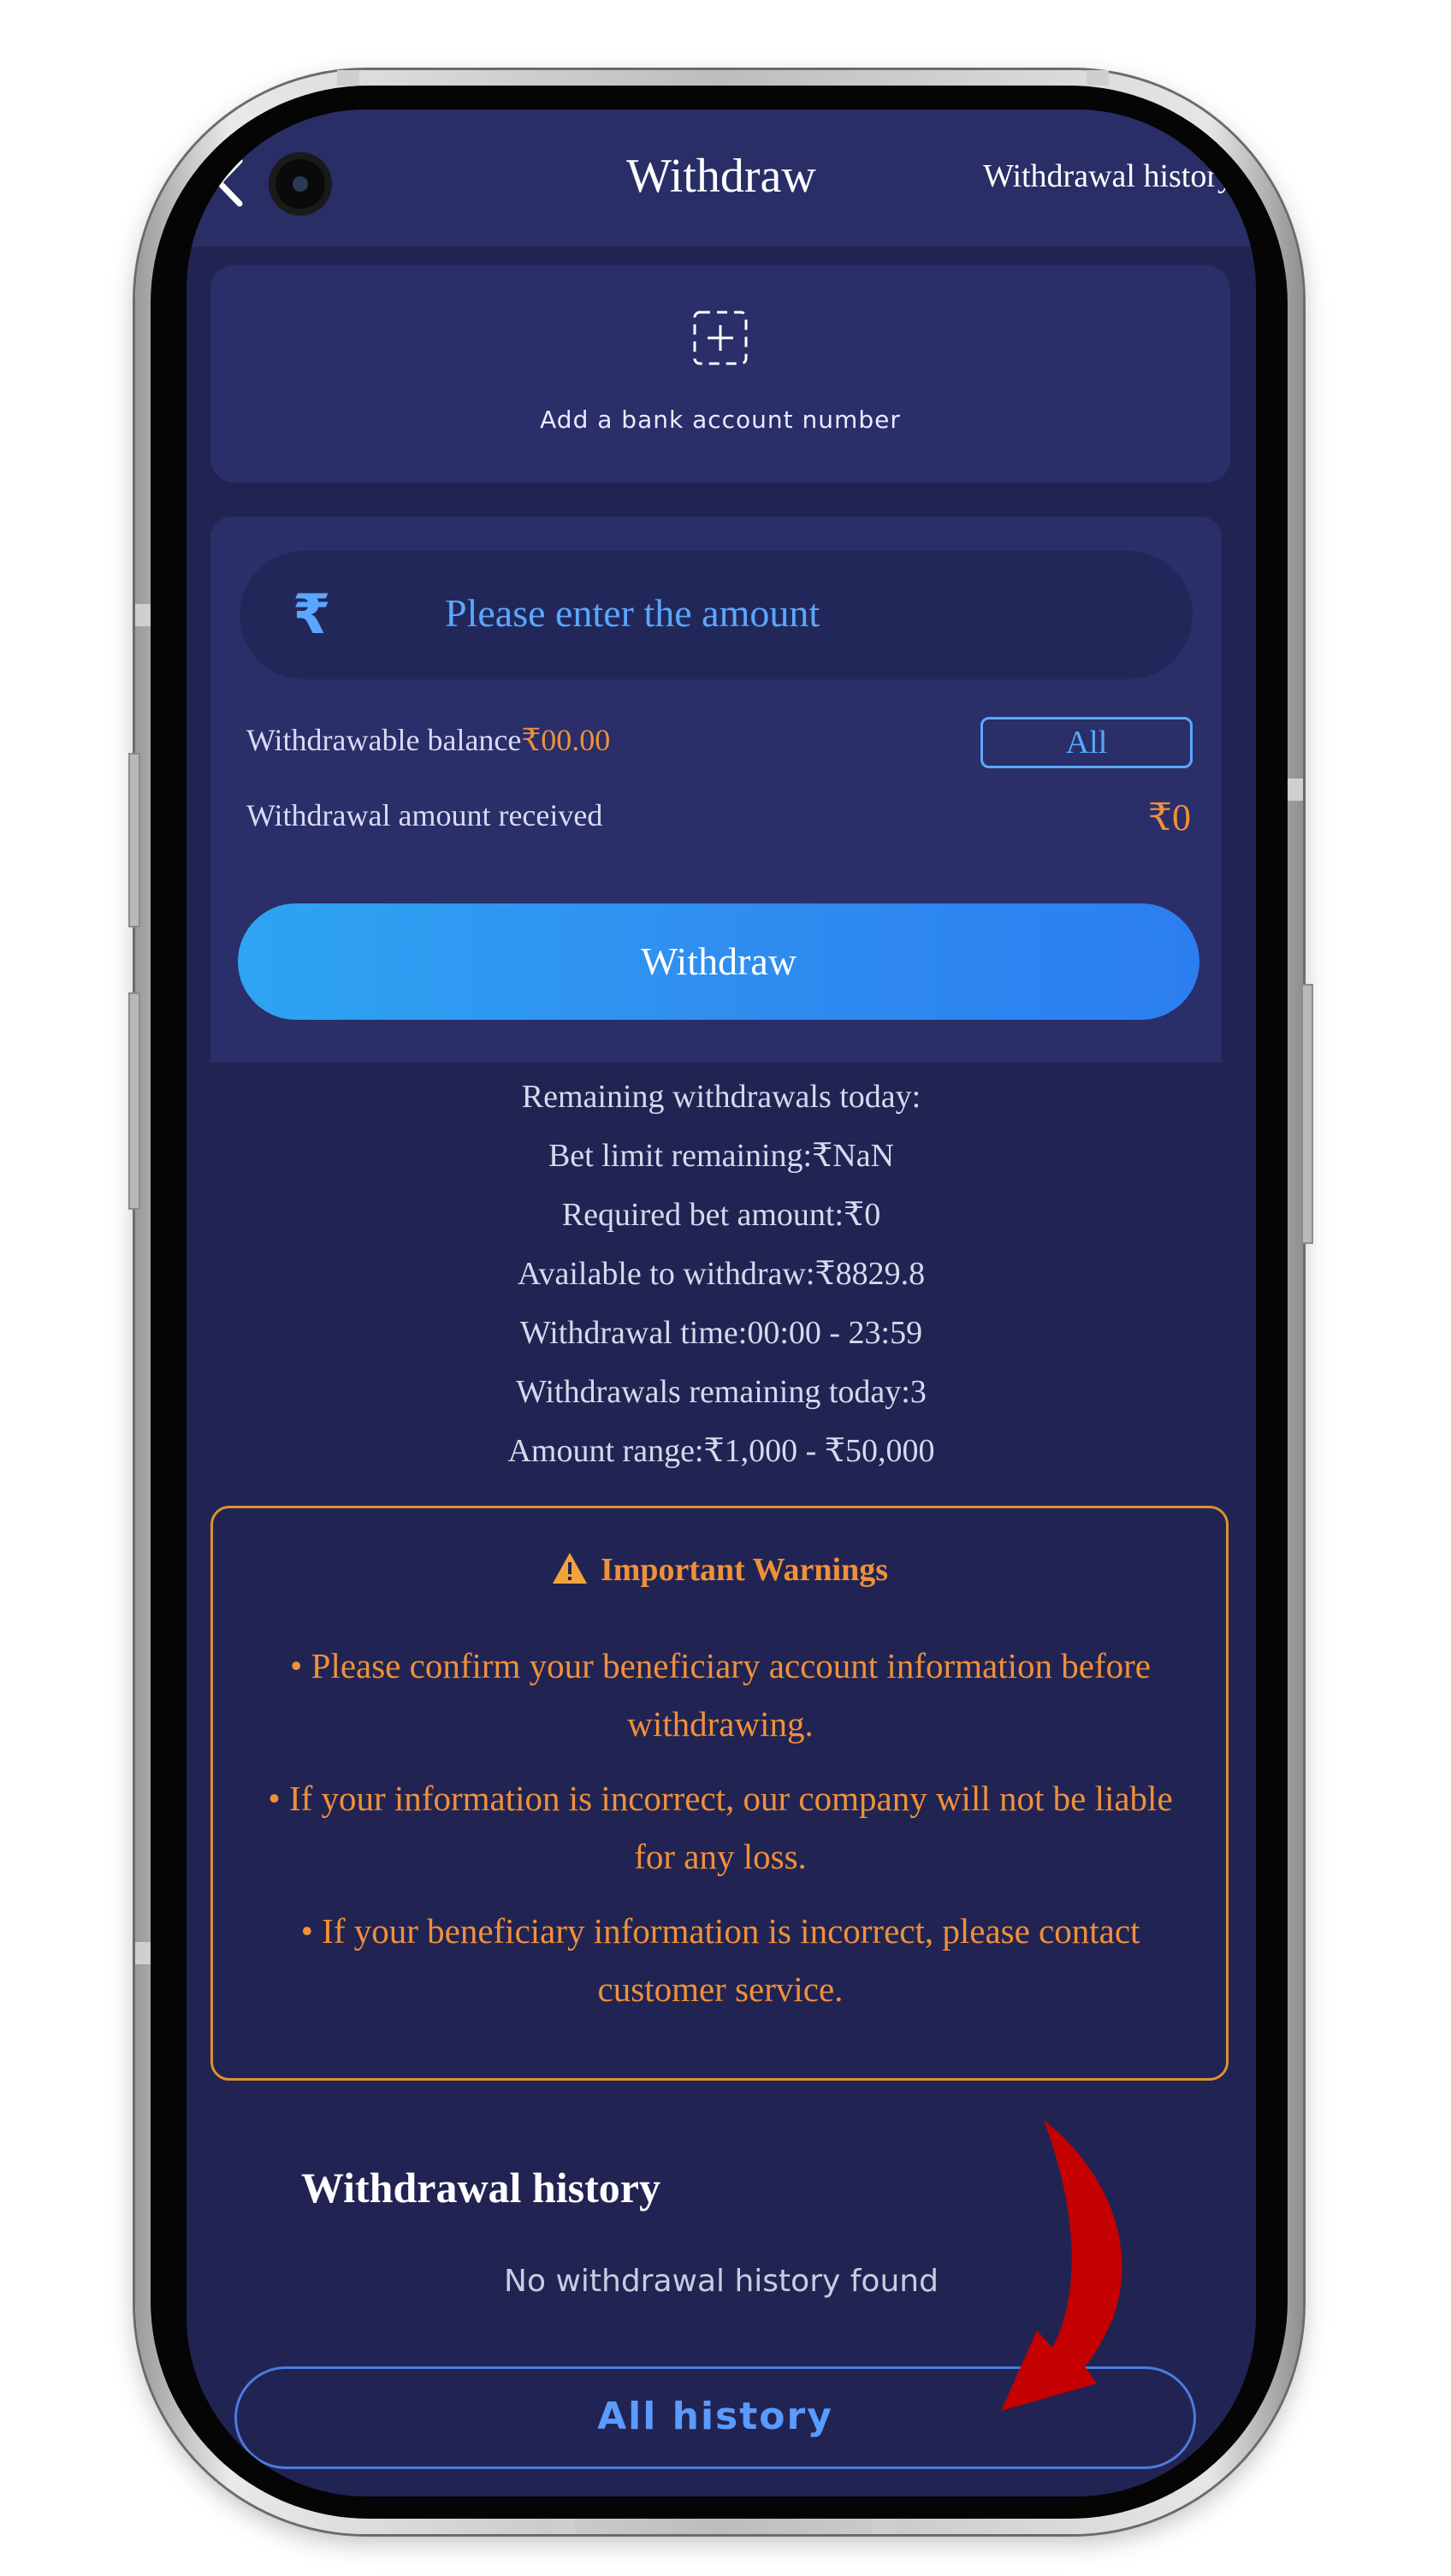 This screenshot has width=1451, height=2576. Describe the element at coordinates (569, 1568) in the screenshot. I see `warning-triangle-icon` at that location.